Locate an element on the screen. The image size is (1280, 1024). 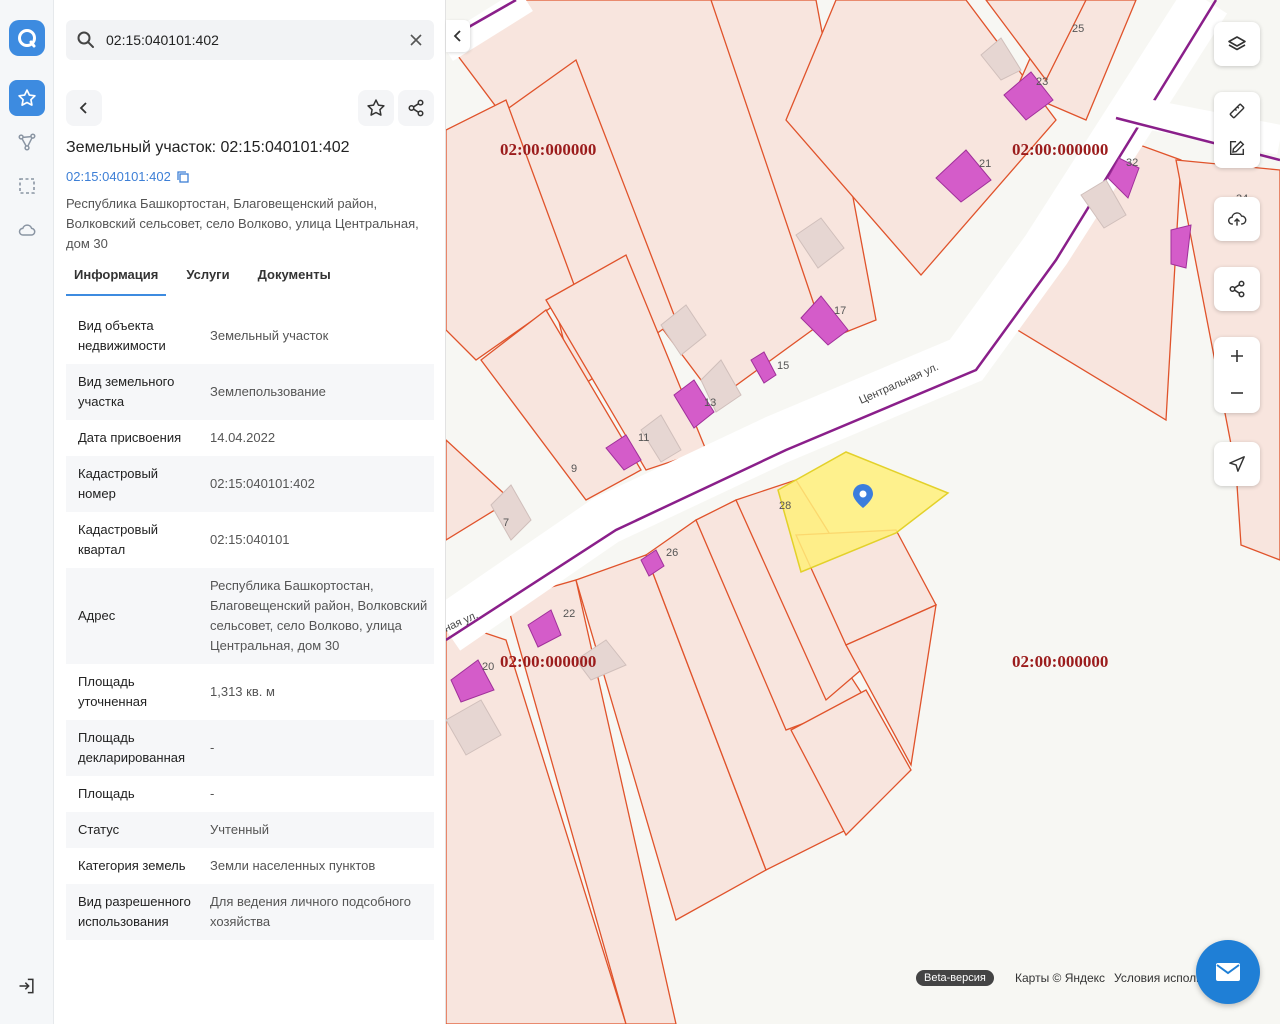
edit-icon is located at coordinates (1237, 147).